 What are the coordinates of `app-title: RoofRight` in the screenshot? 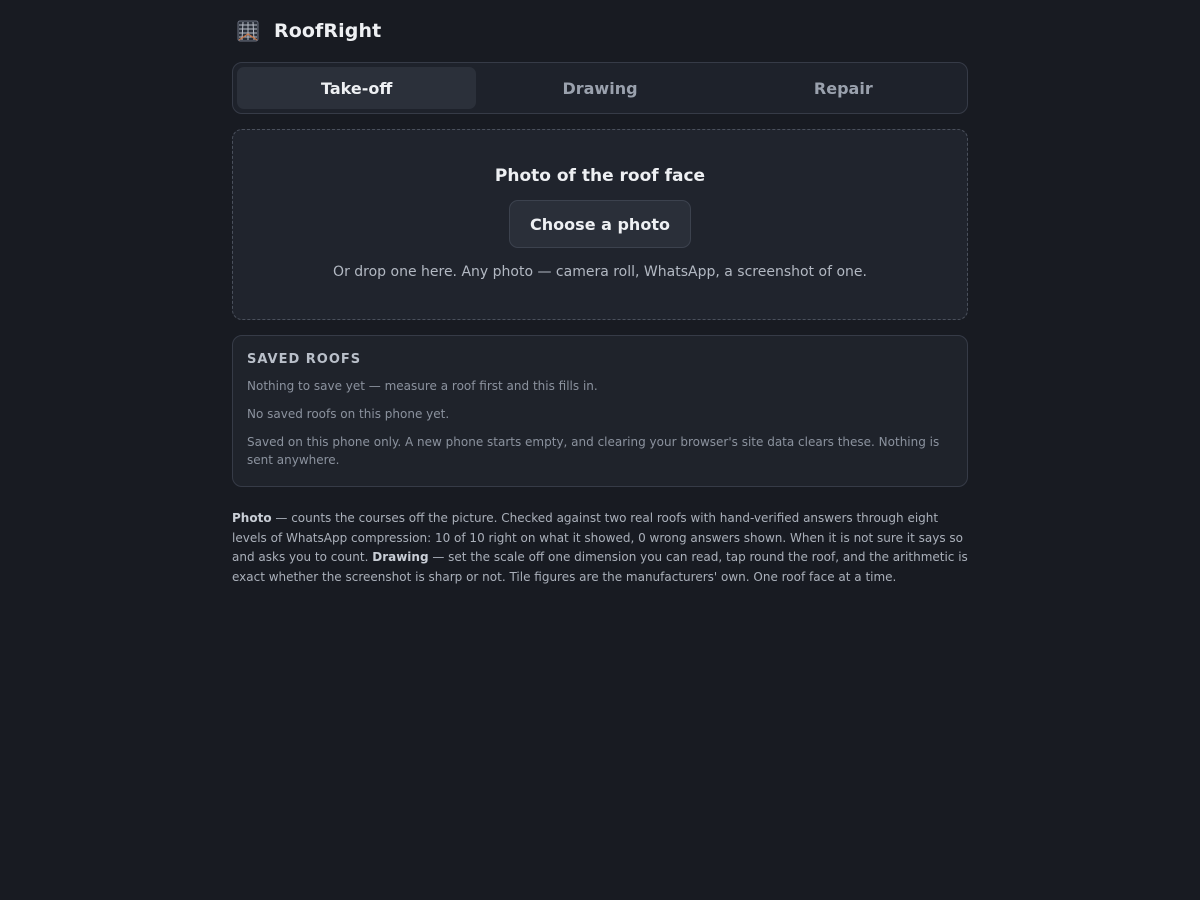 It's located at (328, 31).